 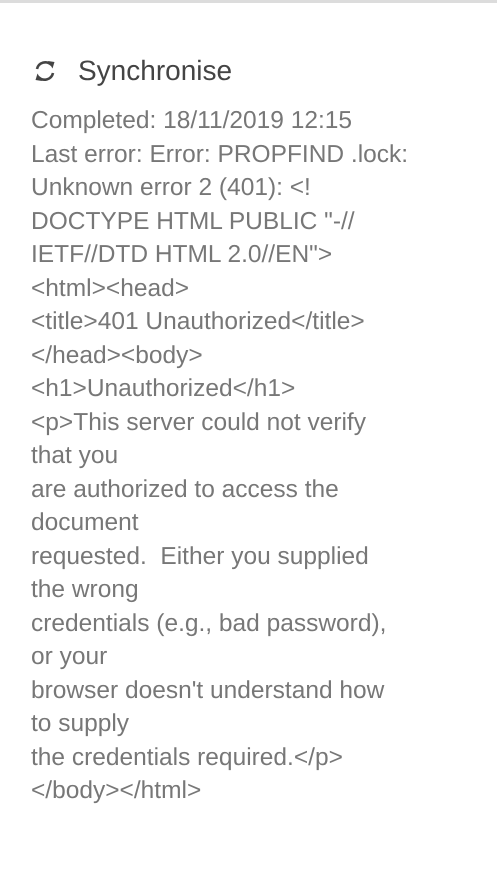 I want to click on status-line: requested. Either you supplied, so click(x=200, y=557).